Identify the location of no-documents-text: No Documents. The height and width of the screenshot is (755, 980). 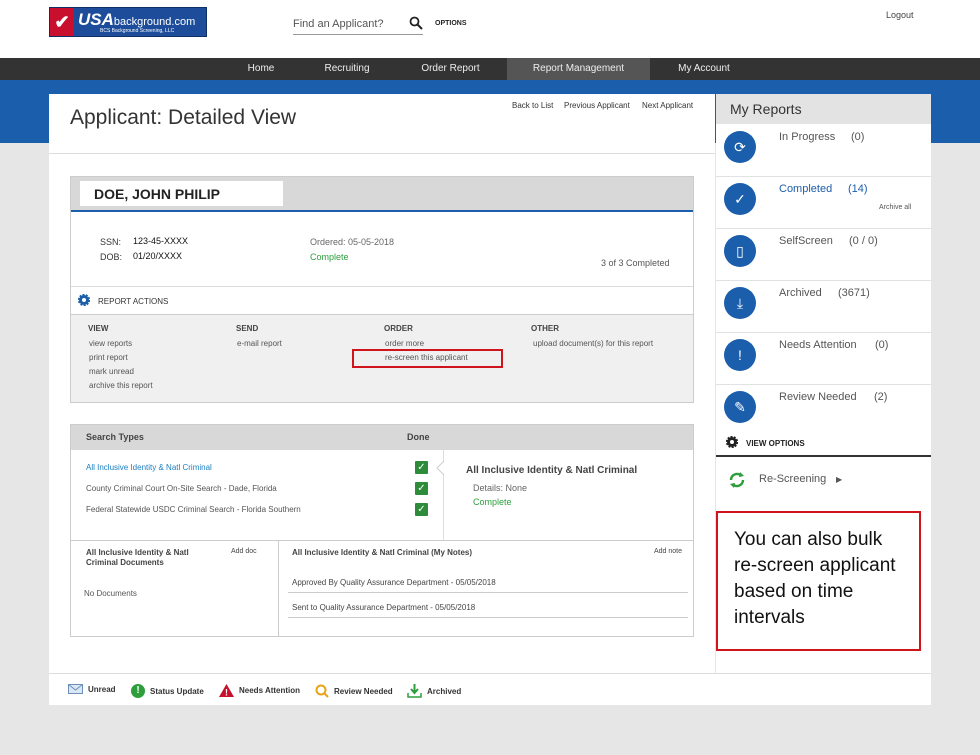
(110, 593).